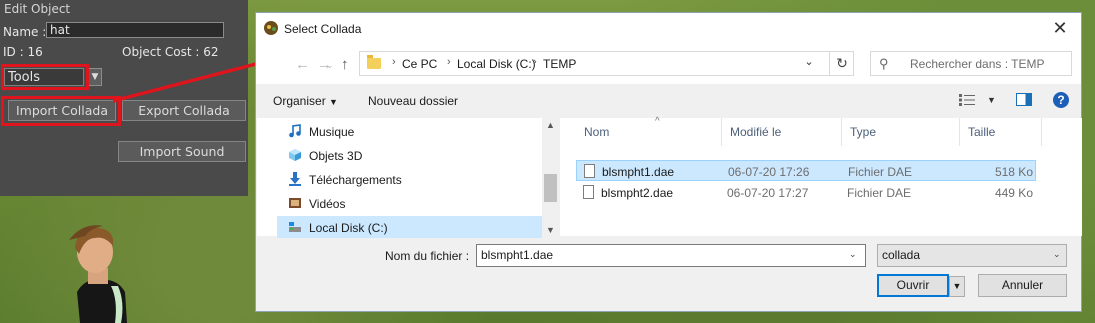 The height and width of the screenshot is (323, 1095). What do you see at coordinates (671, 255) in the screenshot?
I see `filename-input: blsmpht1.dae` at bounding box center [671, 255].